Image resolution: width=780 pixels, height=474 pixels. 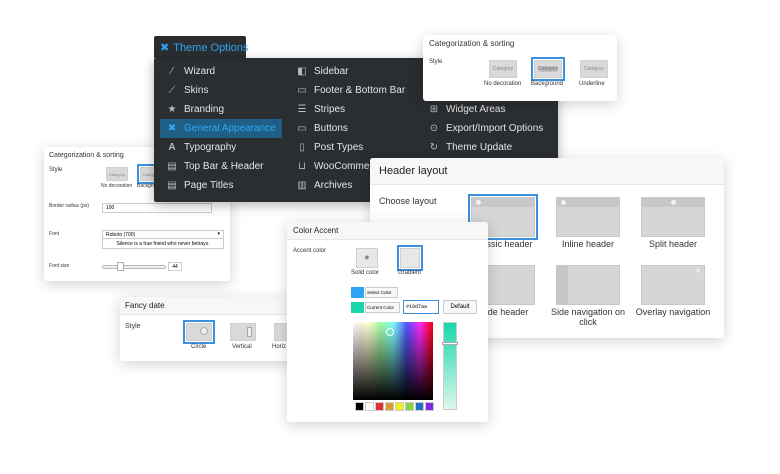 What do you see at coordinates (673, 285) in the screenshot?
I see `layout-option-overlay-navigation: ✕` at bounding box center [673, 285].